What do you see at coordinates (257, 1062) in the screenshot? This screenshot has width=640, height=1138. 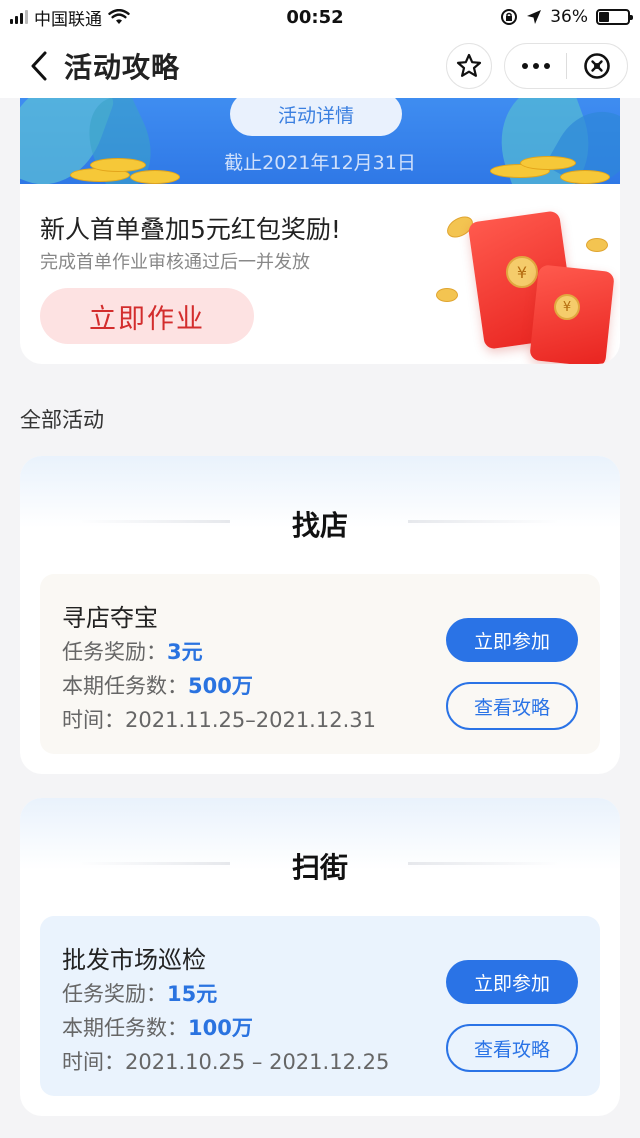 I see `time-value: 2021.10.25 – 2021.12.25` at bounding box center [257, 1062].